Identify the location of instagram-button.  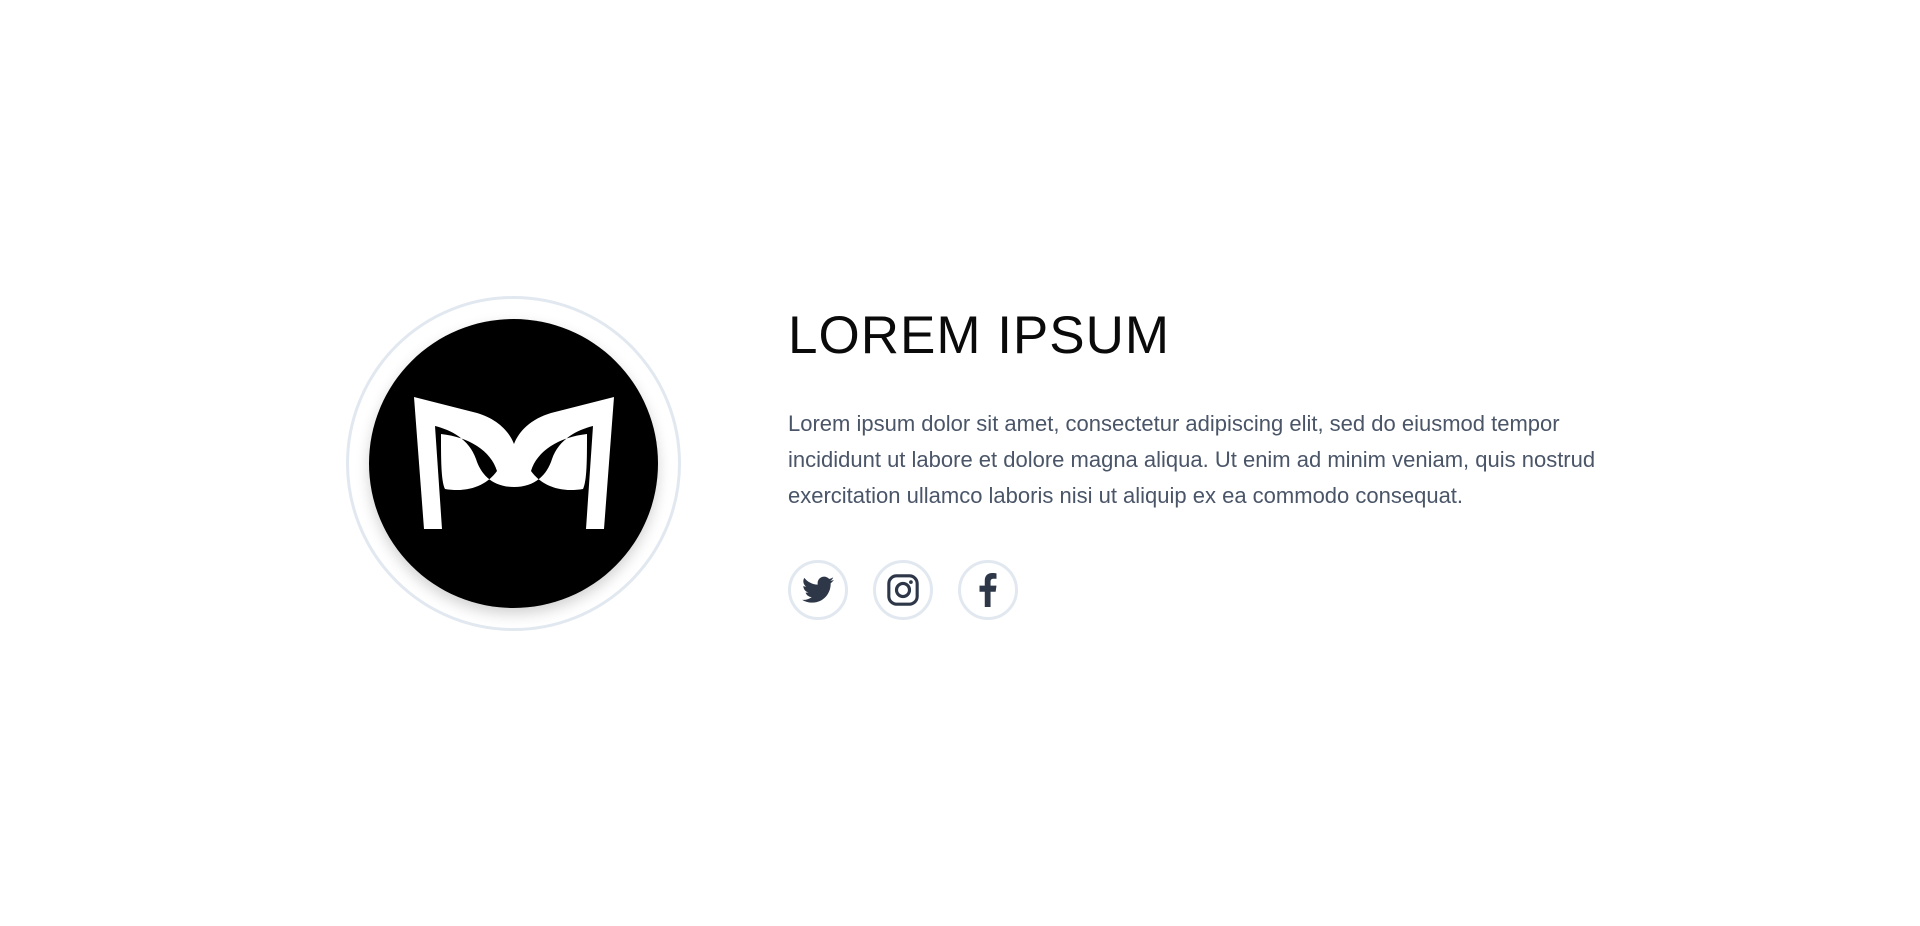
(903, 590).